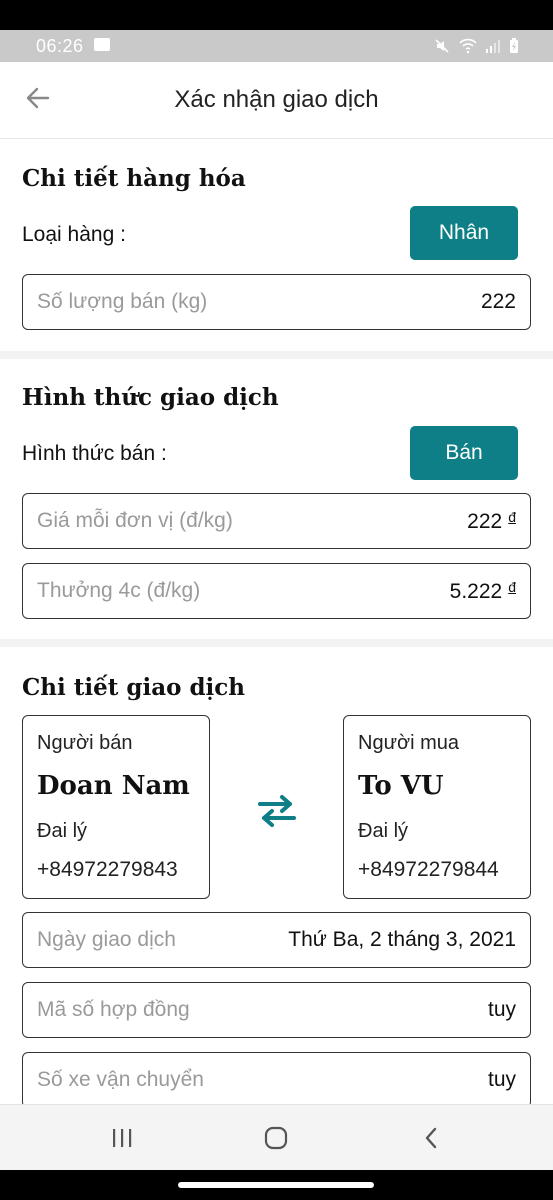 The image size is (553, 1200). What do you see at coordinates (120, 1079) in the screenshot?
I see `vehicle-placeholder: Số xe vận chuyển` at bounding box center [120, 1079].